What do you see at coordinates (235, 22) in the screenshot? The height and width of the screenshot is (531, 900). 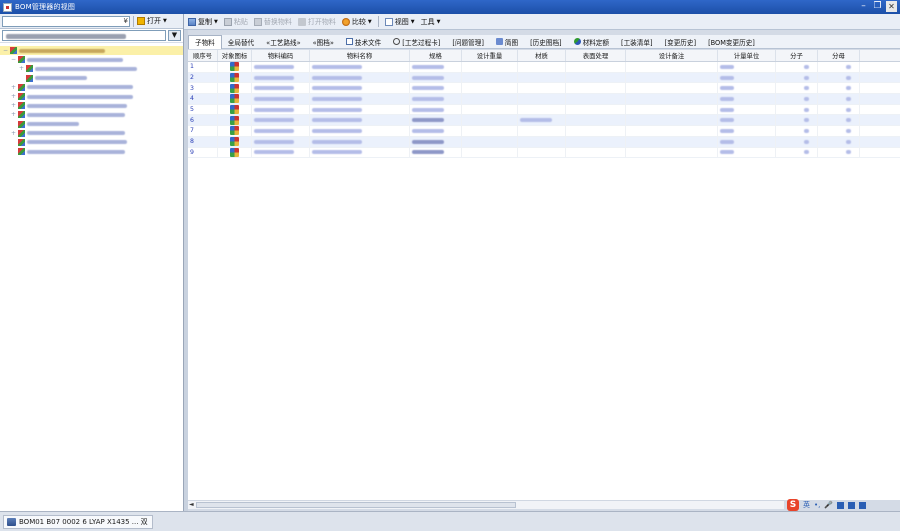 I see `paste-button: 粘贴` at bounding box center [235, 22].